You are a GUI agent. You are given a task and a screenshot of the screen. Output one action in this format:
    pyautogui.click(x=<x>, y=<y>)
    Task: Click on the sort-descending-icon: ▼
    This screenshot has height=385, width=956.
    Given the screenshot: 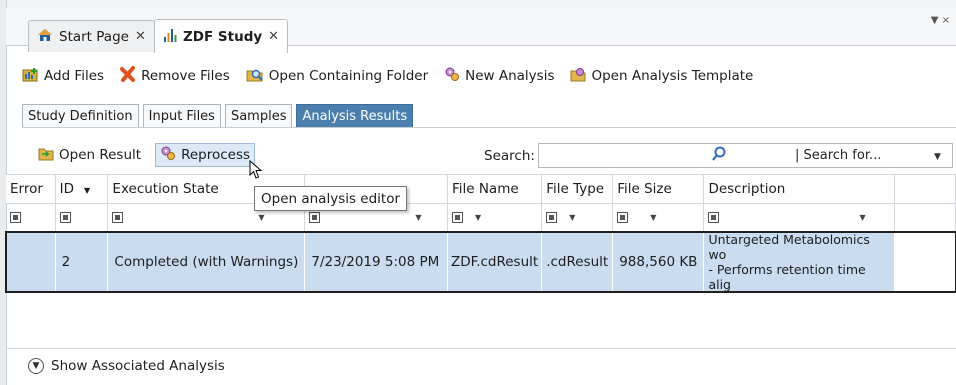 What is the action you would take?
    pyautogui.click(x=87, y=190)
    